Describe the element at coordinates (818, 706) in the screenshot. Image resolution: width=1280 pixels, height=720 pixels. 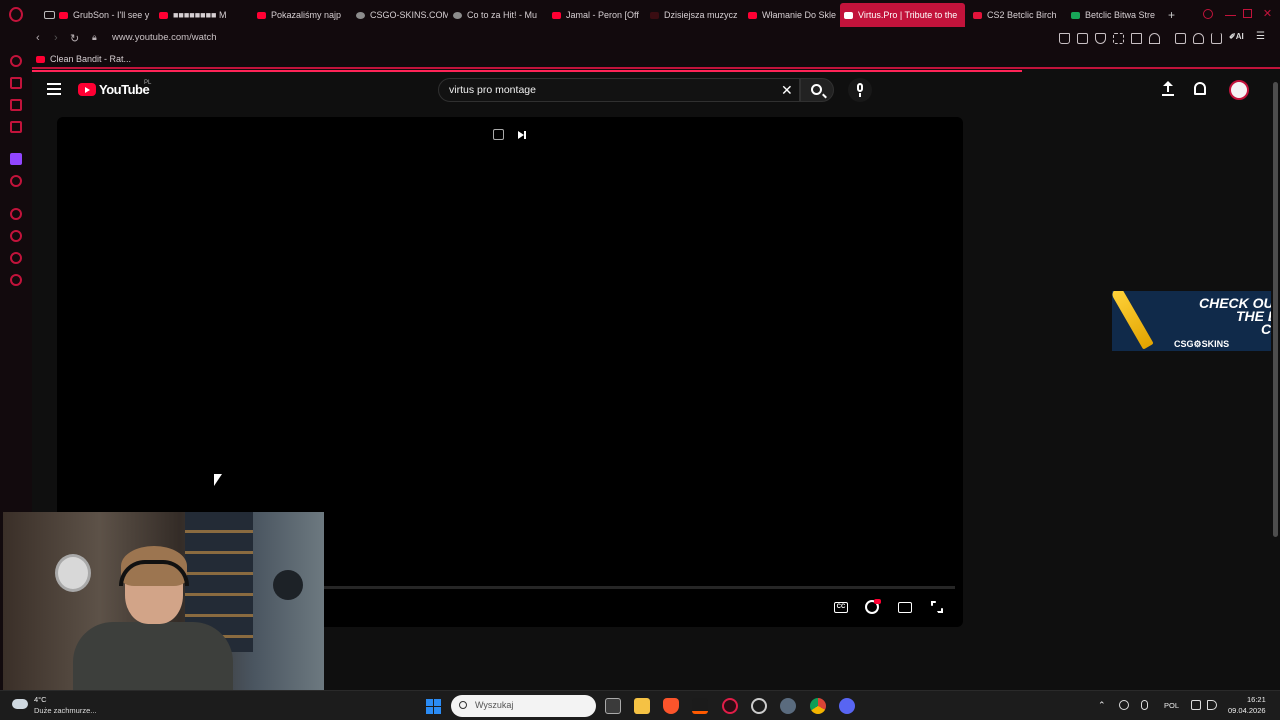
I see `chrome-icon` at that location.